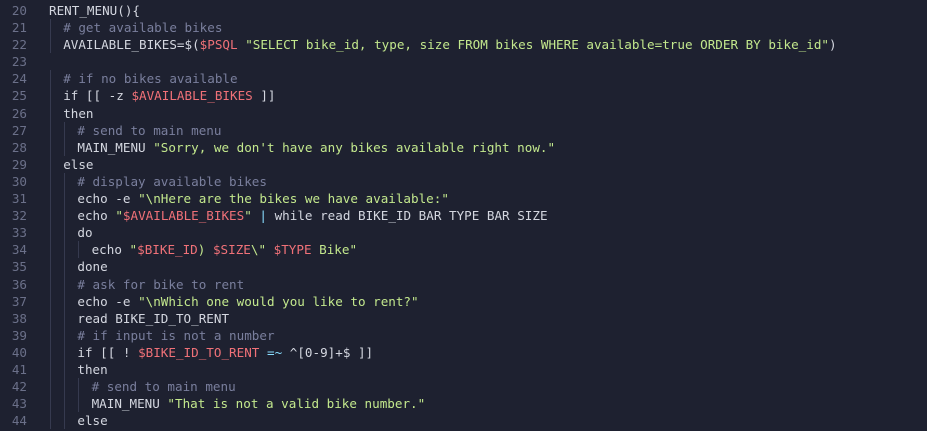  I want to click on code-token-plain: if [[ -z, so click(97, 96).